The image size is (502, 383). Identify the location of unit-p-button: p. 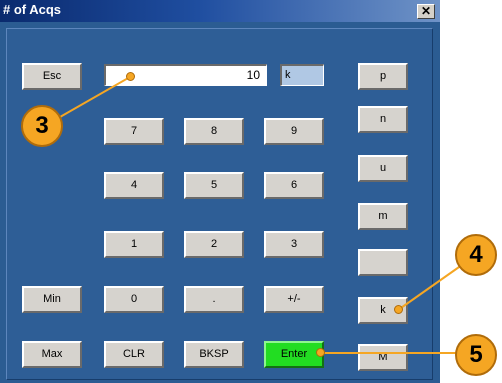
(383, 76).